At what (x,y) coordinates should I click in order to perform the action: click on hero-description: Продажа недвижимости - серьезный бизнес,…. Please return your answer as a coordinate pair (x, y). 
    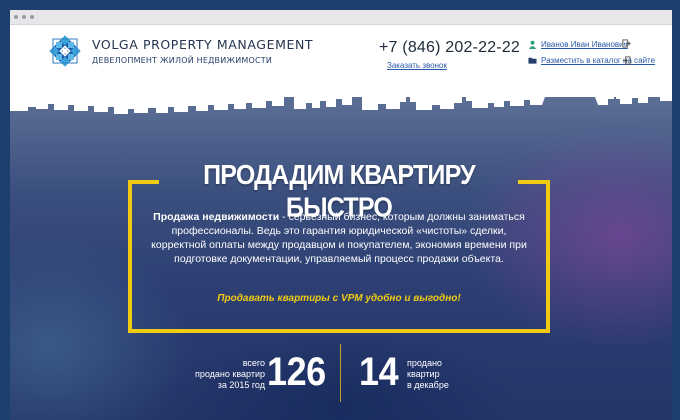
    Looking at the image, I should click on (339, 238).